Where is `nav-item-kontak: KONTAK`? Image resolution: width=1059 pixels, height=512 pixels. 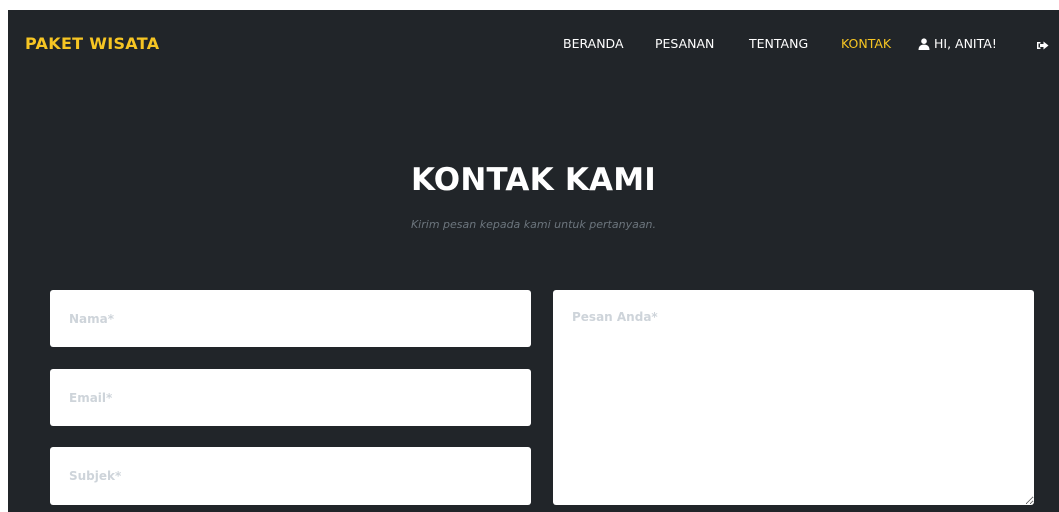 nav-item-kontak: KONTAK is located at coordinates (866, 43).